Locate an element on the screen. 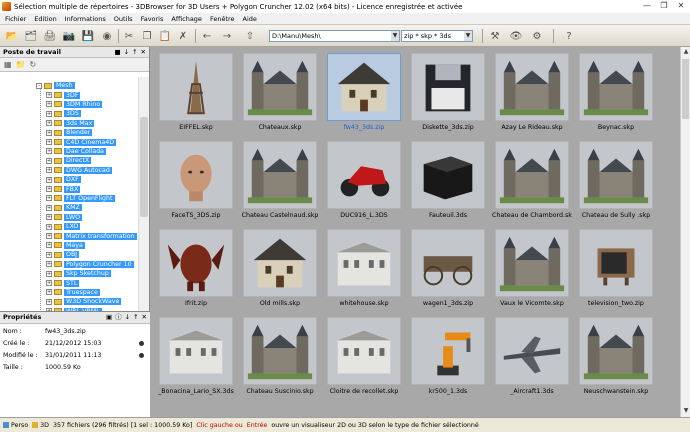 This screenshot has height=432, width=690. tree-item: + LWO is located at coordinates (64, 217).